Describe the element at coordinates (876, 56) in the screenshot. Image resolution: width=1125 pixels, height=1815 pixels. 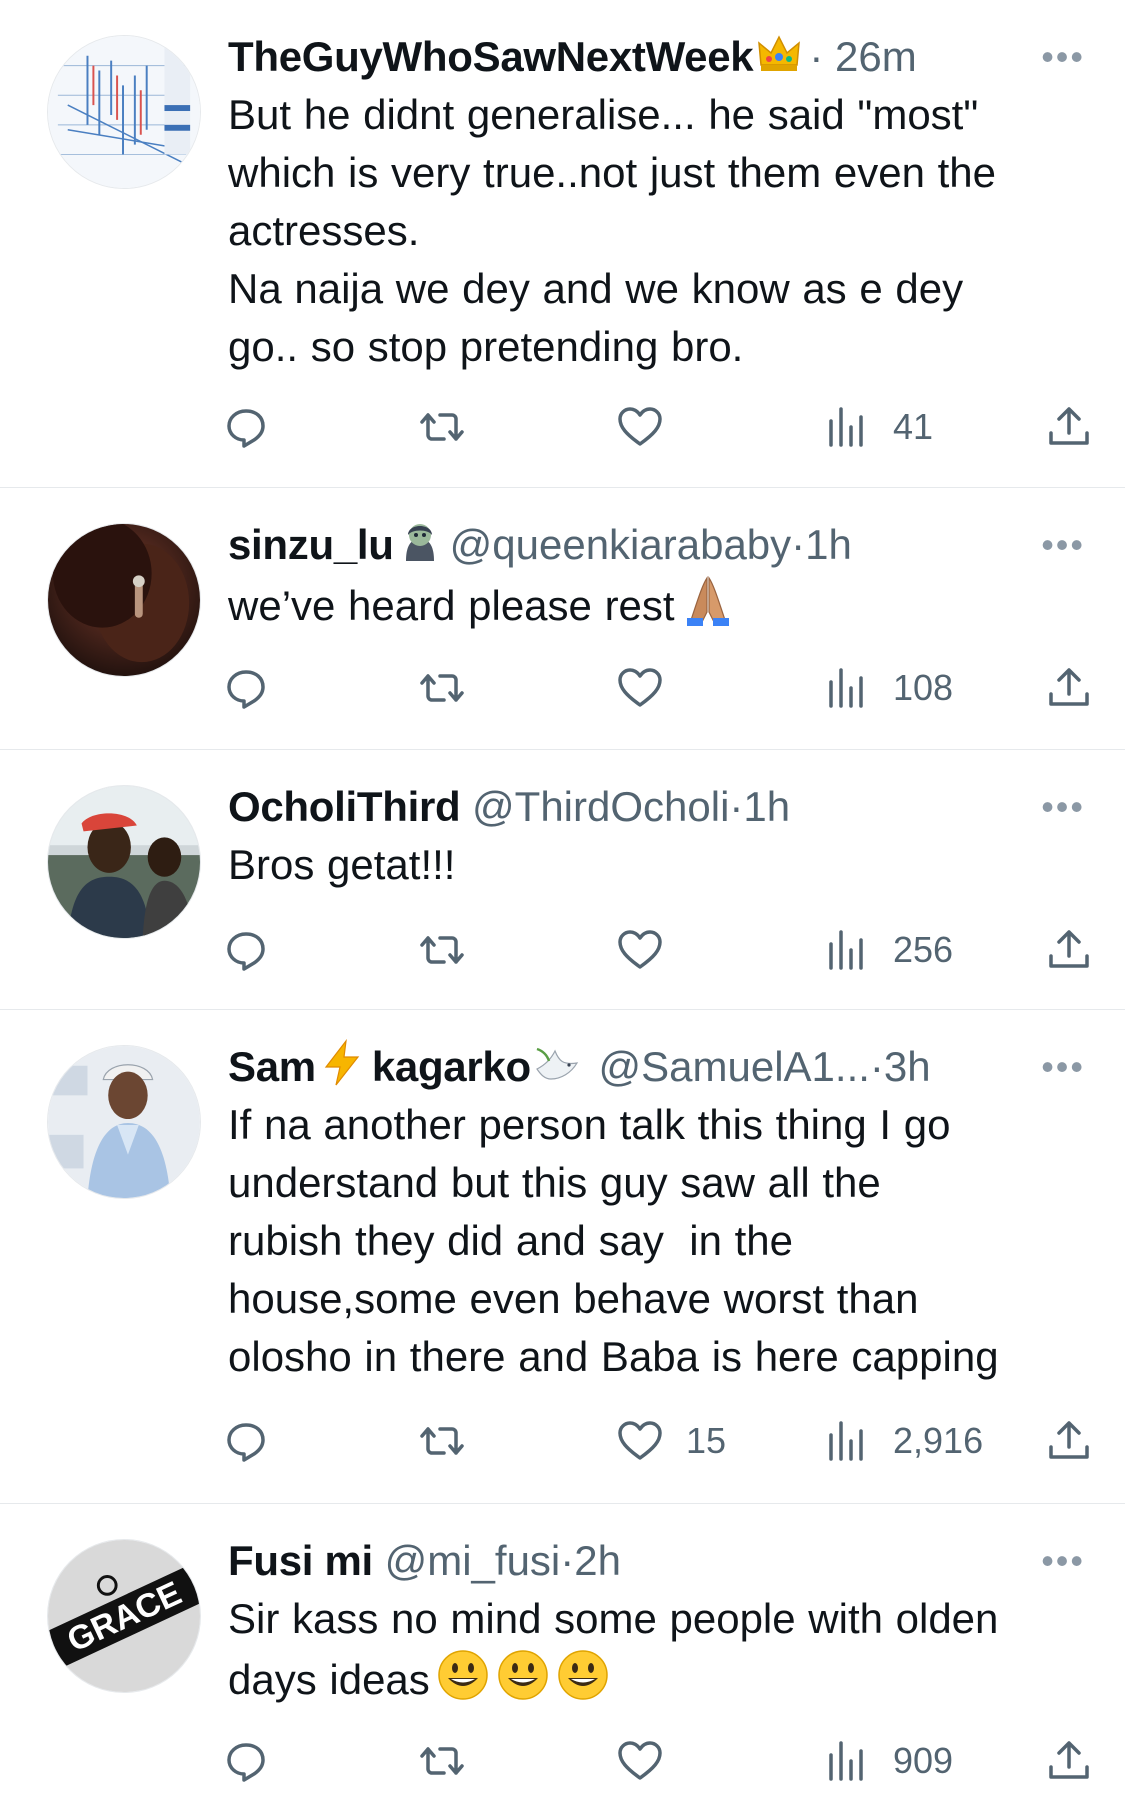
I see `timestamp: 26m` at that location.